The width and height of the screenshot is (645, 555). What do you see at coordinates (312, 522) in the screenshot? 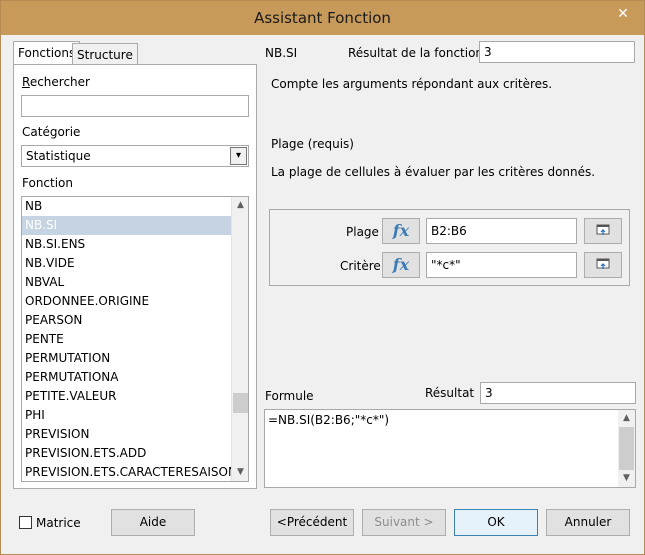
I see `previous-button: <Précédent` at bounding box center [312, 522].